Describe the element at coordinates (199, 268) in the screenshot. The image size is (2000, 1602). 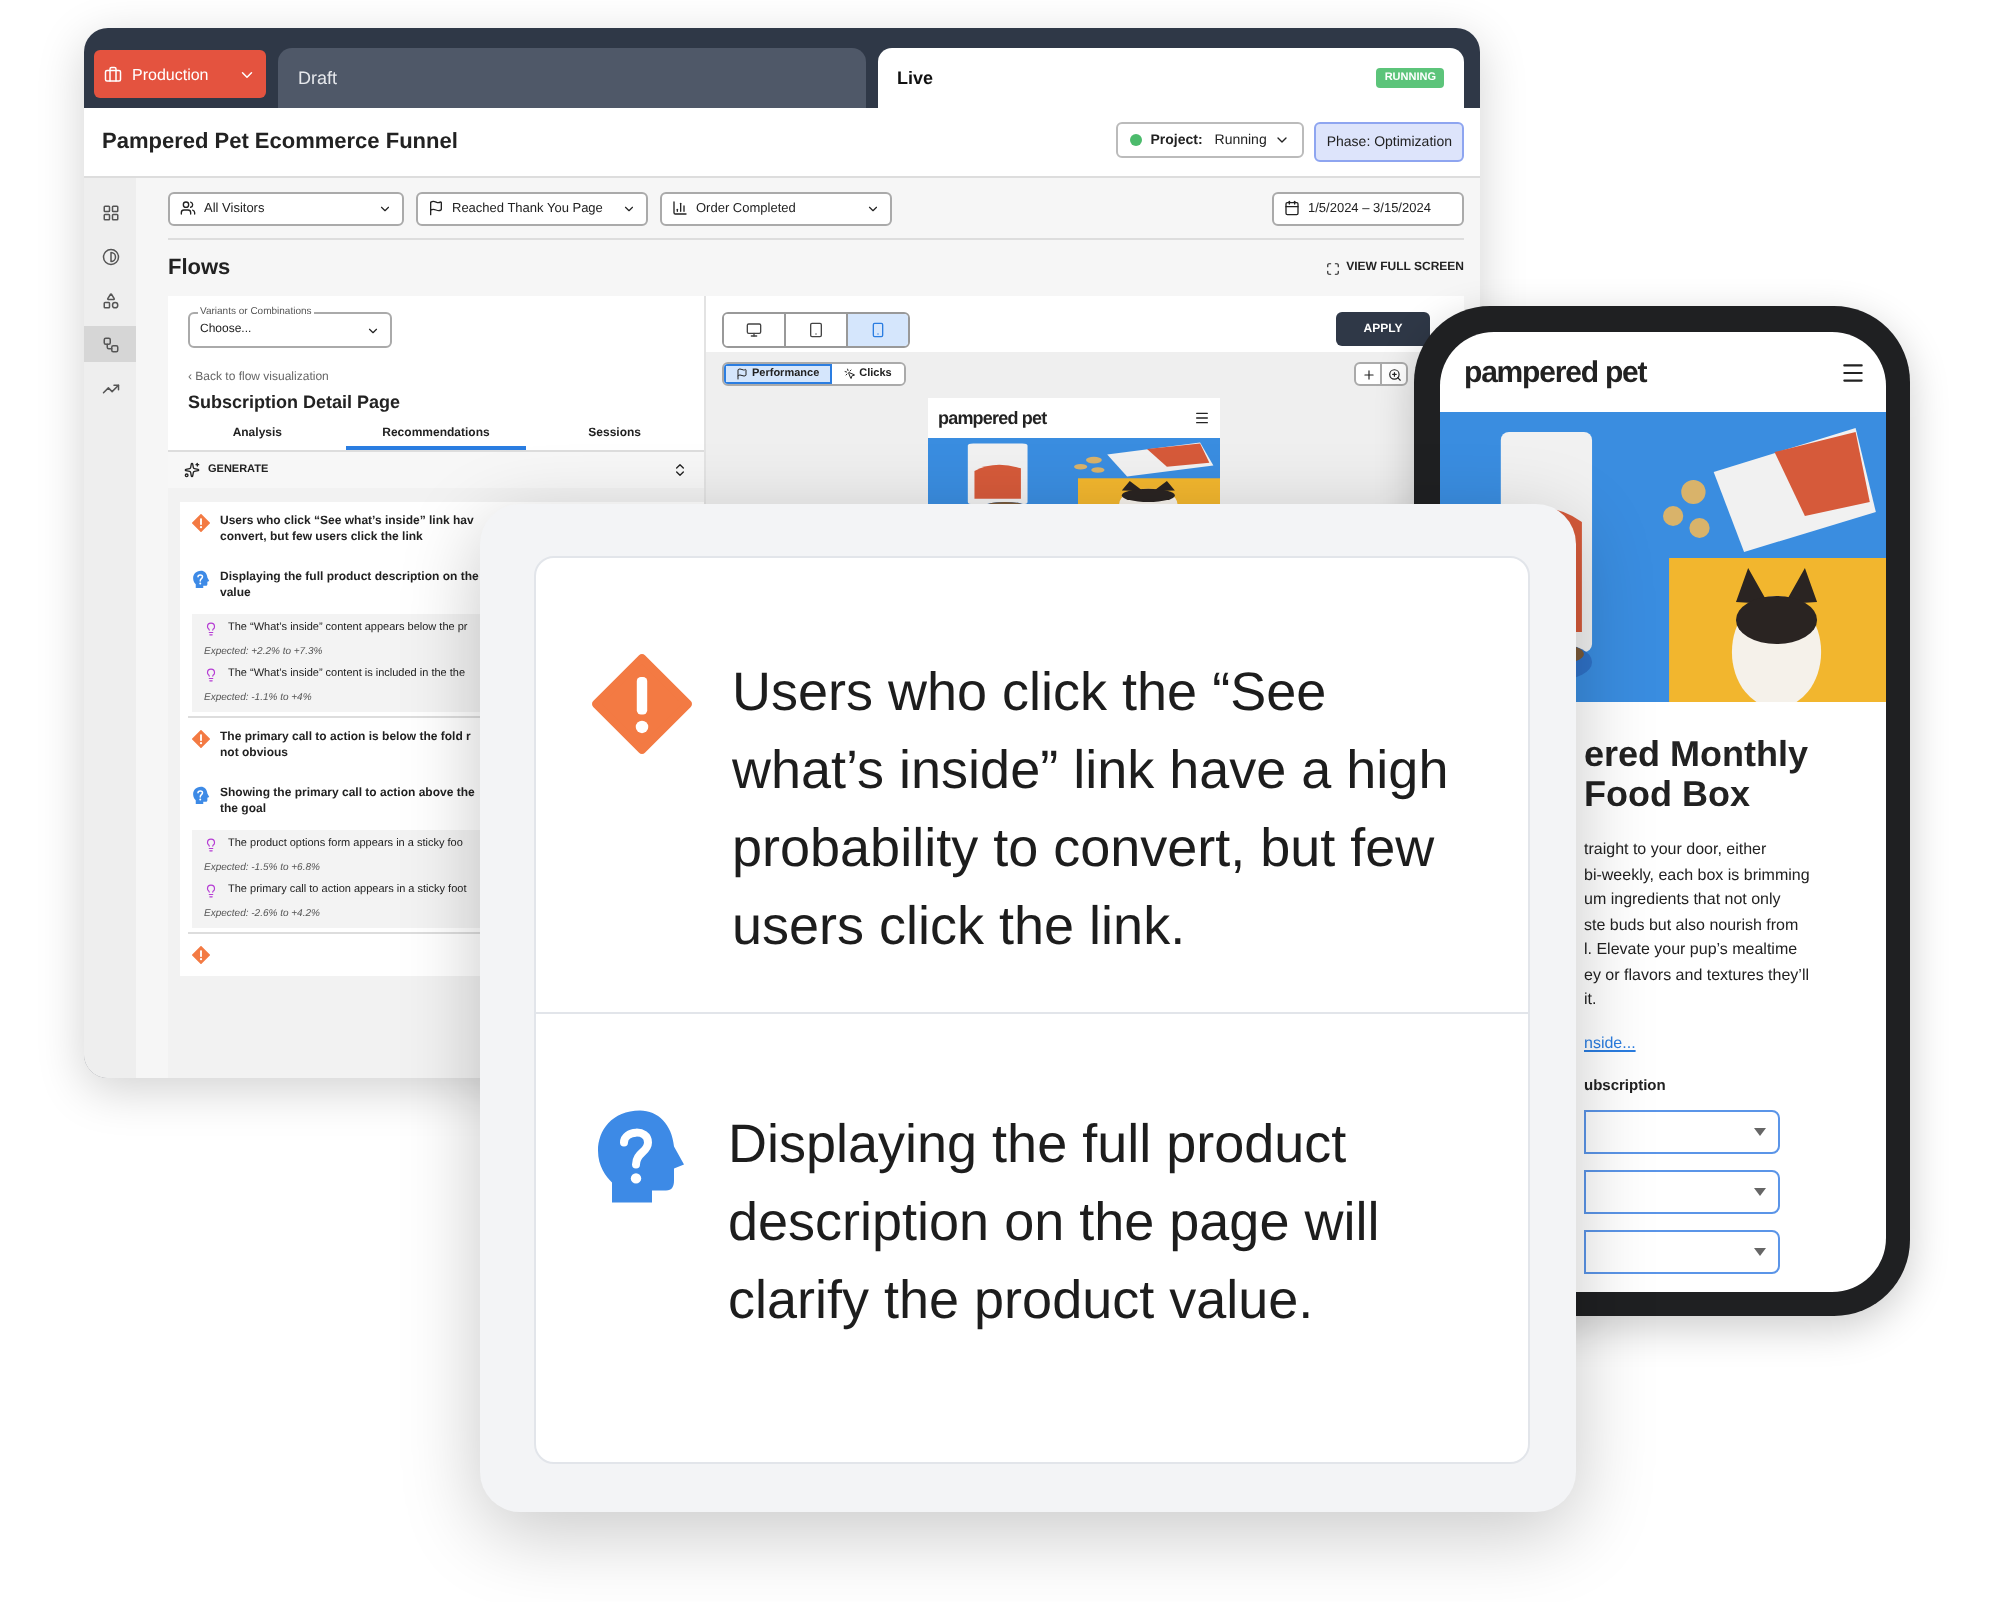
I see `section-title: Flows` at that location.